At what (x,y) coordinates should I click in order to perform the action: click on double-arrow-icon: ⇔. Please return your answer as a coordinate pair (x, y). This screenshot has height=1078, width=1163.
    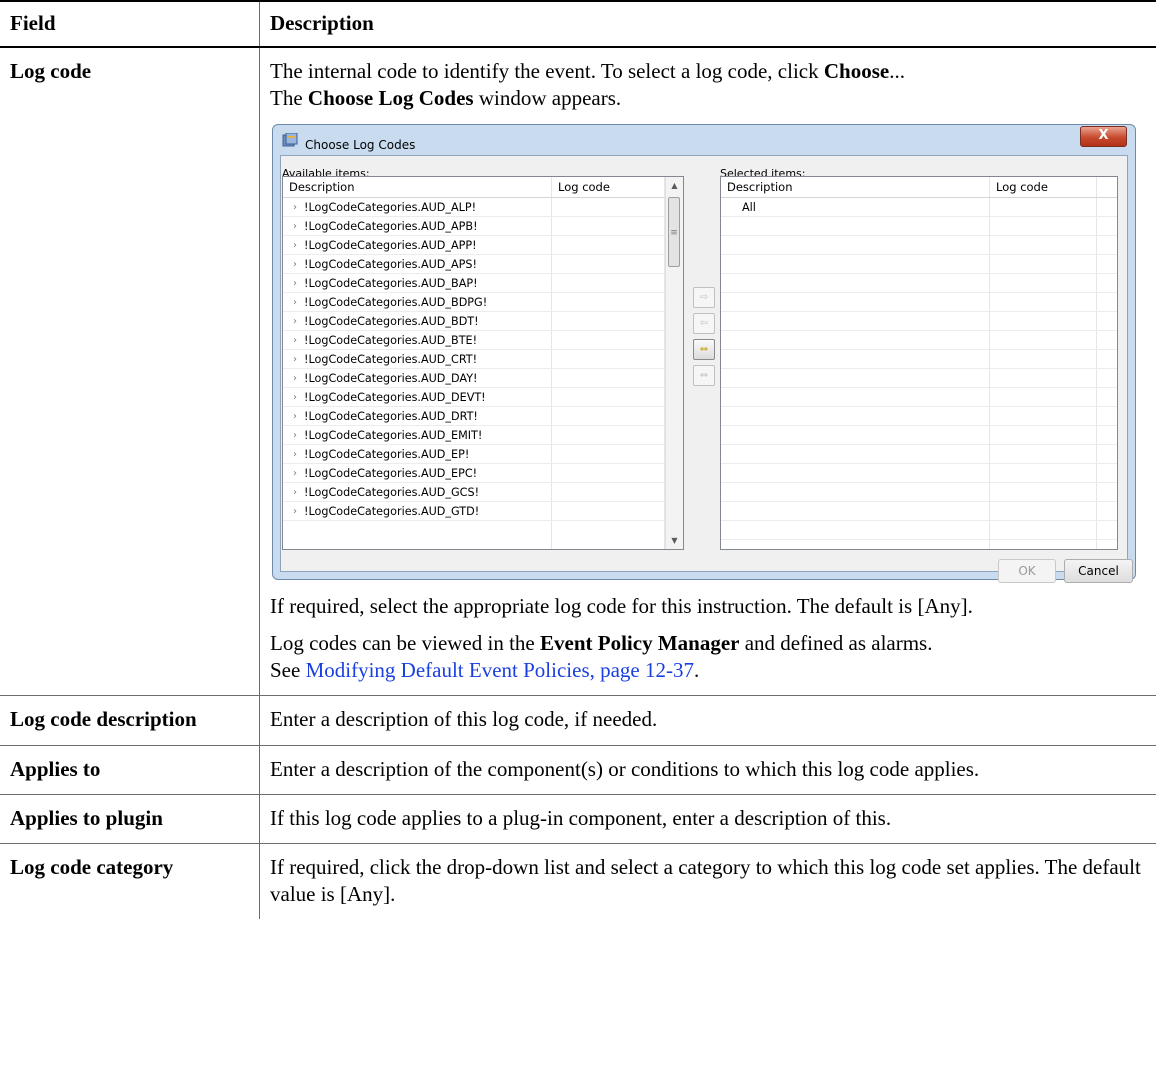
    Looking at the image, I should click on (704, 349).